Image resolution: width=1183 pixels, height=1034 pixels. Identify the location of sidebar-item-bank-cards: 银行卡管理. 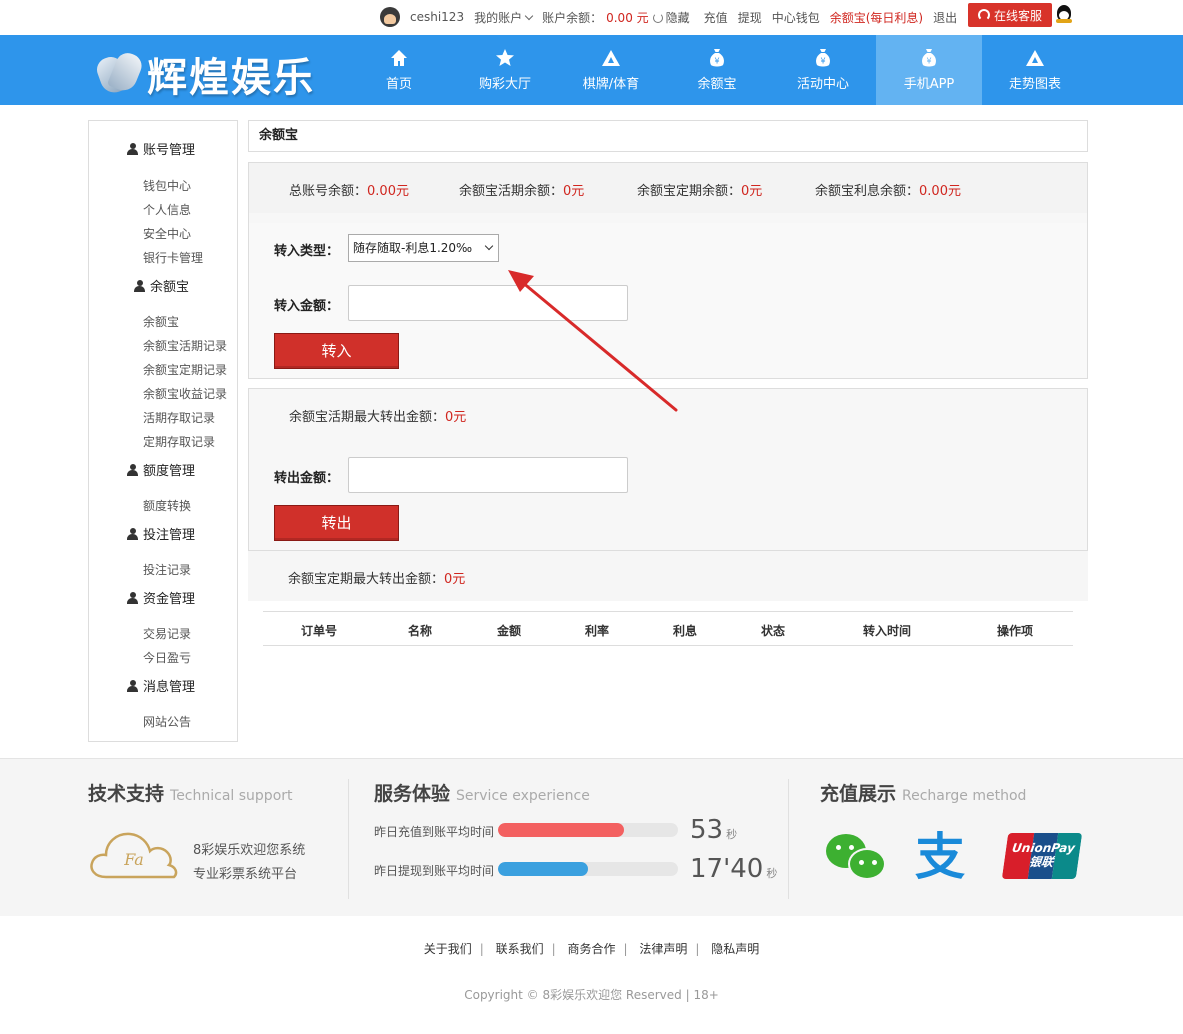
(173, 257).